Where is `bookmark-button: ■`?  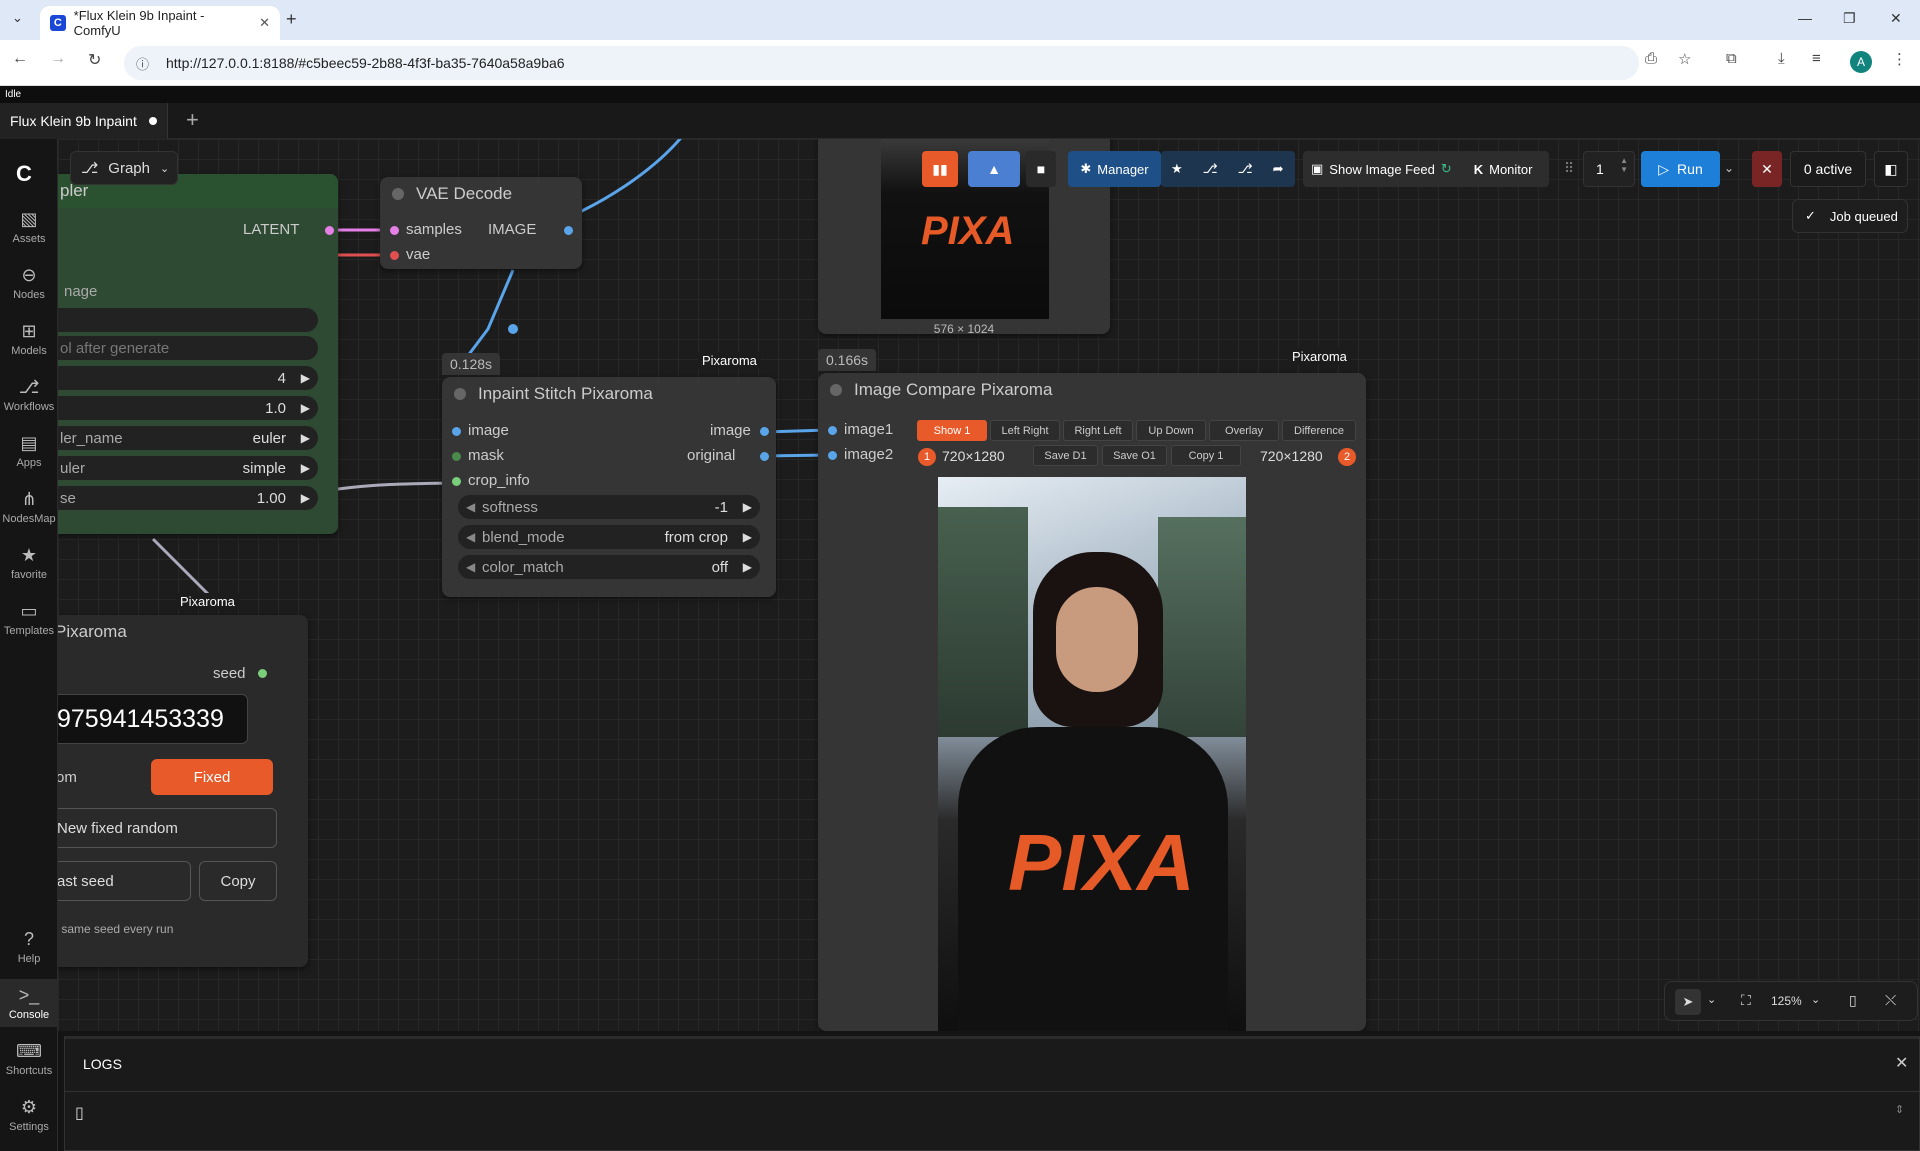 bookmark-button: ■ is located at coordinates (1041, 169).